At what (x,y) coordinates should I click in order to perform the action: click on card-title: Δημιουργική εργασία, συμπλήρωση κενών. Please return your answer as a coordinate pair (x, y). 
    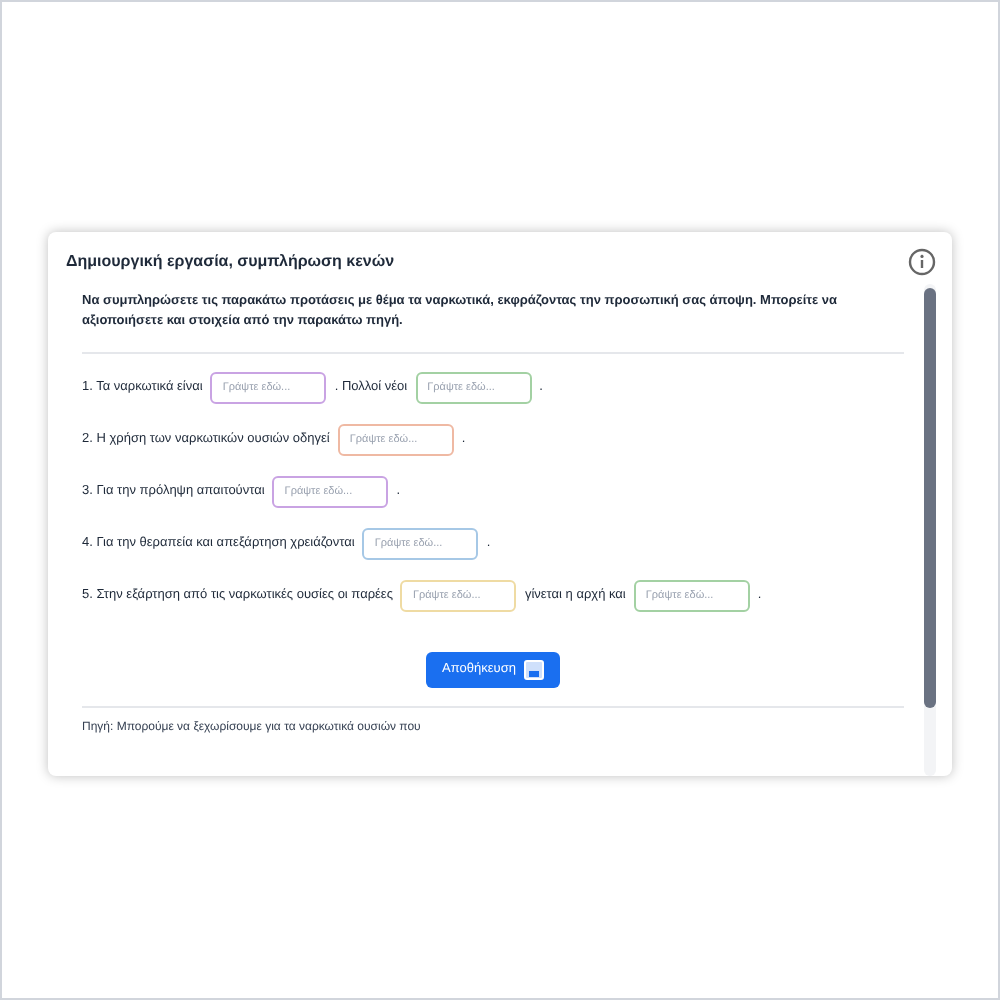
    Looking at the image, I should click on (230, 262).